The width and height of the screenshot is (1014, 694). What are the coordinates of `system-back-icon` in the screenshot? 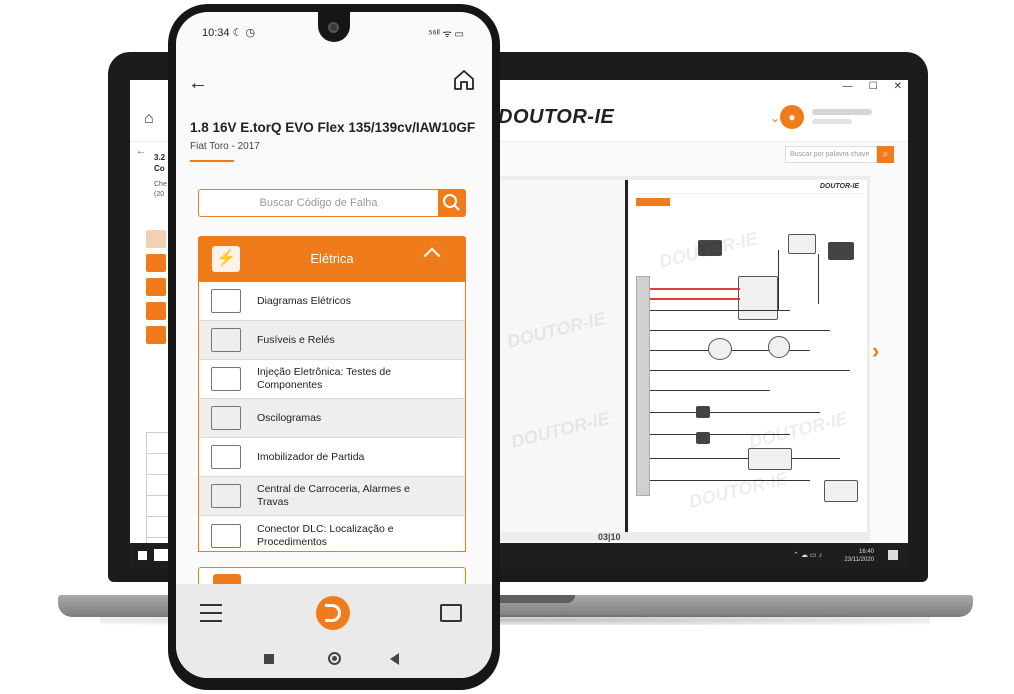 It's located at (394, 659).